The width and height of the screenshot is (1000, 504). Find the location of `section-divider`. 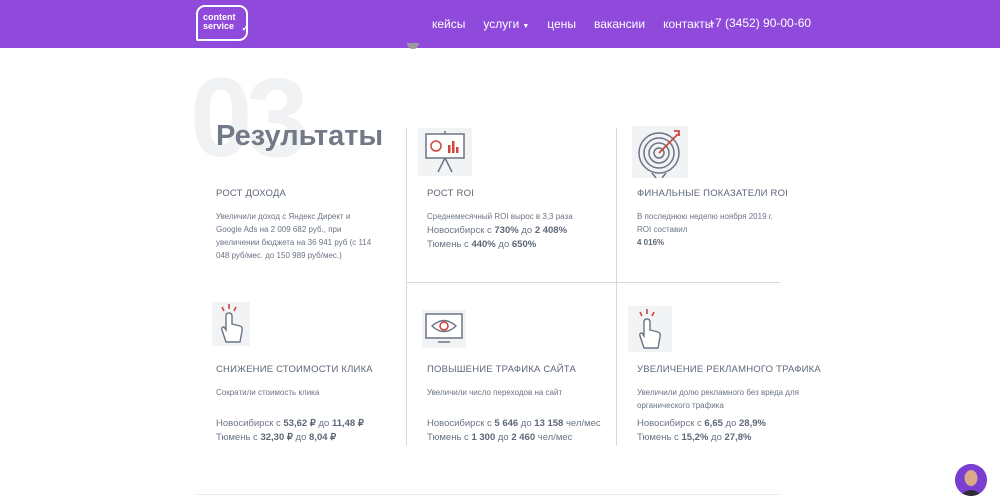

section-divider is located at coordinates (488, 494).